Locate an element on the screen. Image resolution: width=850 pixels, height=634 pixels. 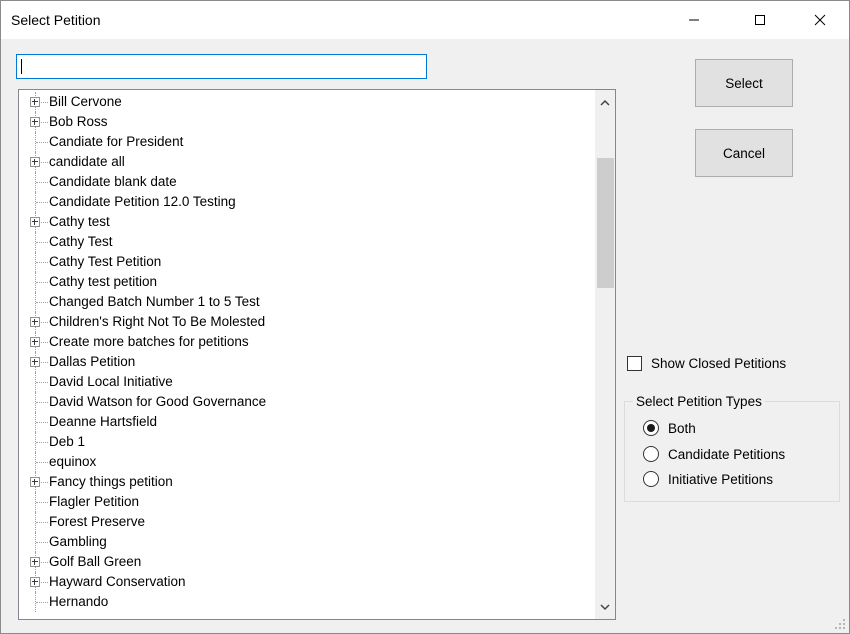
title-bar: Select Petition is located at coordinates (425, 20).